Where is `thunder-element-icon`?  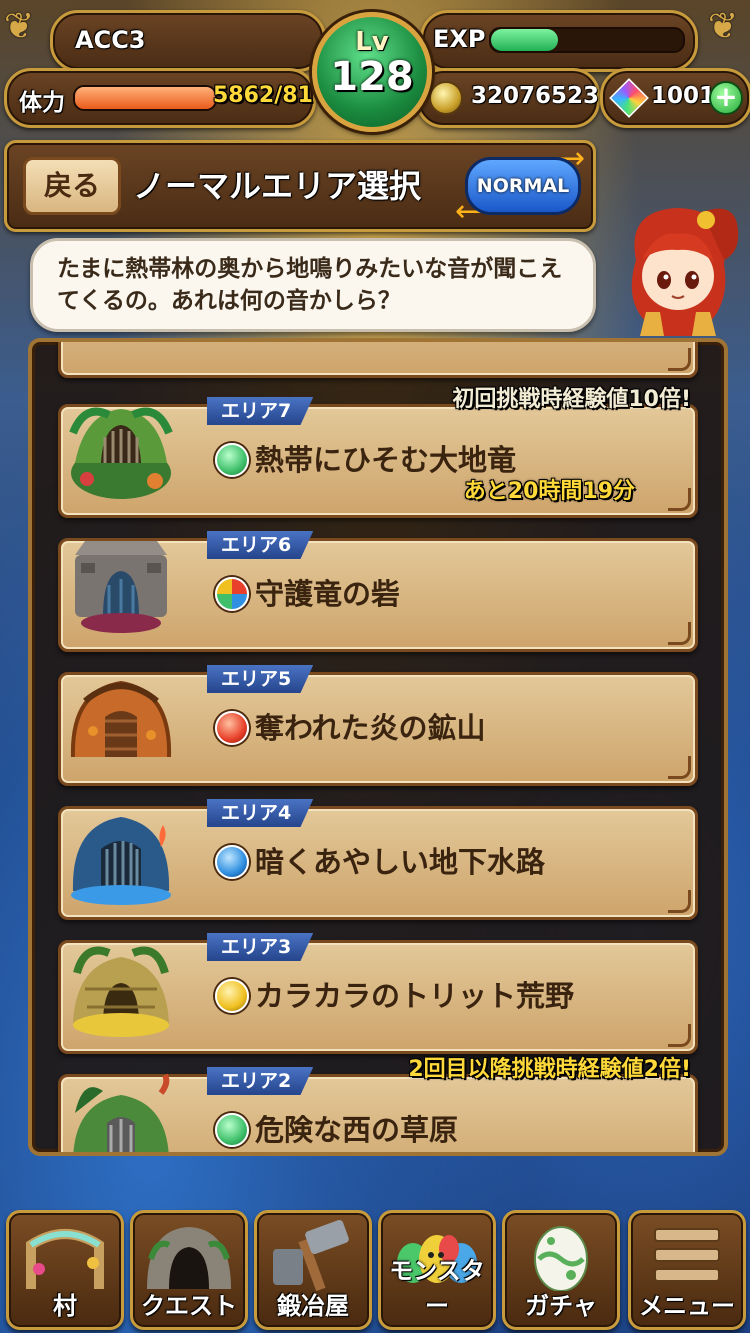 thunder-element-icon is located at coordinates (232, 996).